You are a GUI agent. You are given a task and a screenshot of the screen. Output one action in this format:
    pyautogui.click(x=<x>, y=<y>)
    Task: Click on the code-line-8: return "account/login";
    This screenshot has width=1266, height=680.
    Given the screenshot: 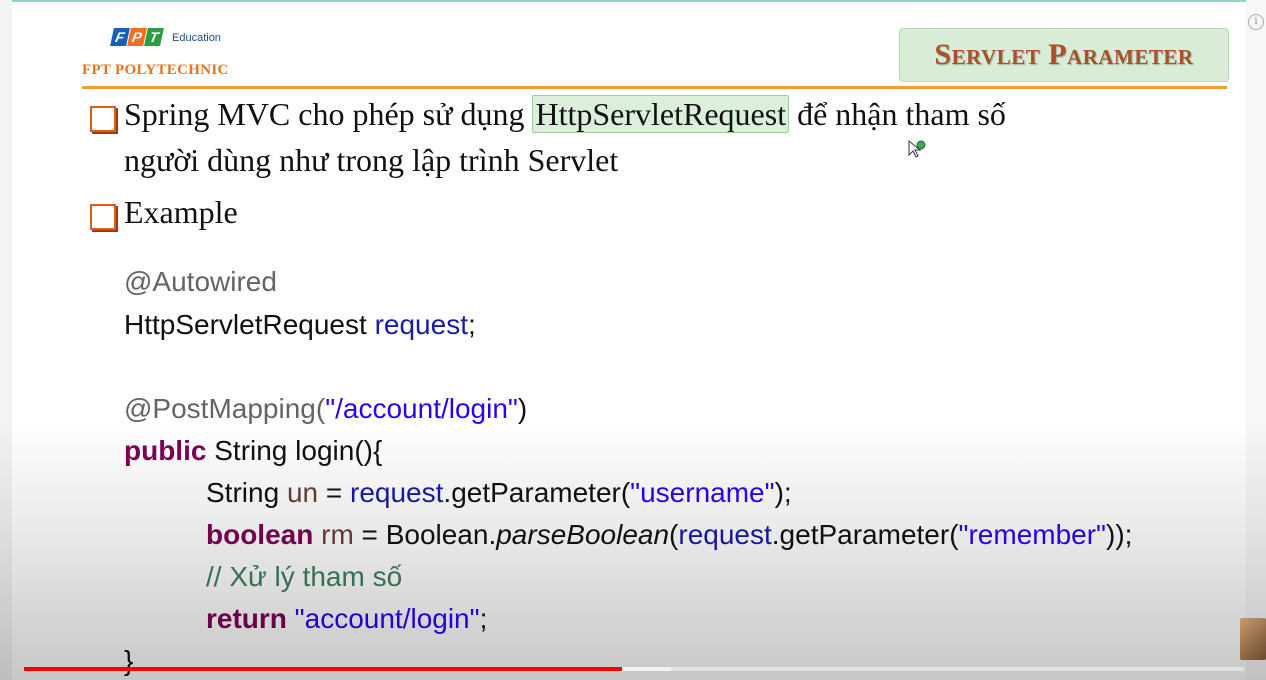 What is the action you would take?
    pyautogui.click(x=346, y=619)
    